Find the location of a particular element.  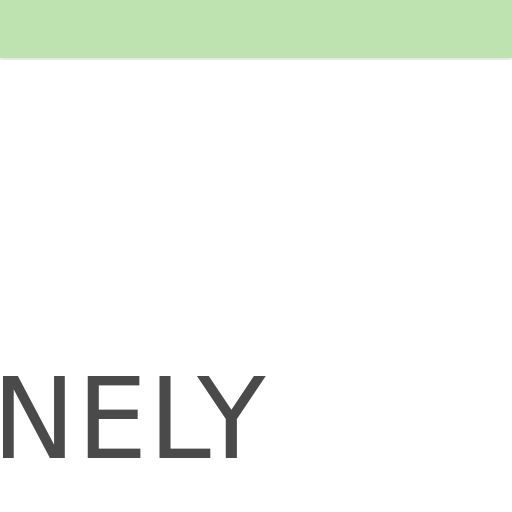

headline-text: NELY is located at coordinates (133, 420).